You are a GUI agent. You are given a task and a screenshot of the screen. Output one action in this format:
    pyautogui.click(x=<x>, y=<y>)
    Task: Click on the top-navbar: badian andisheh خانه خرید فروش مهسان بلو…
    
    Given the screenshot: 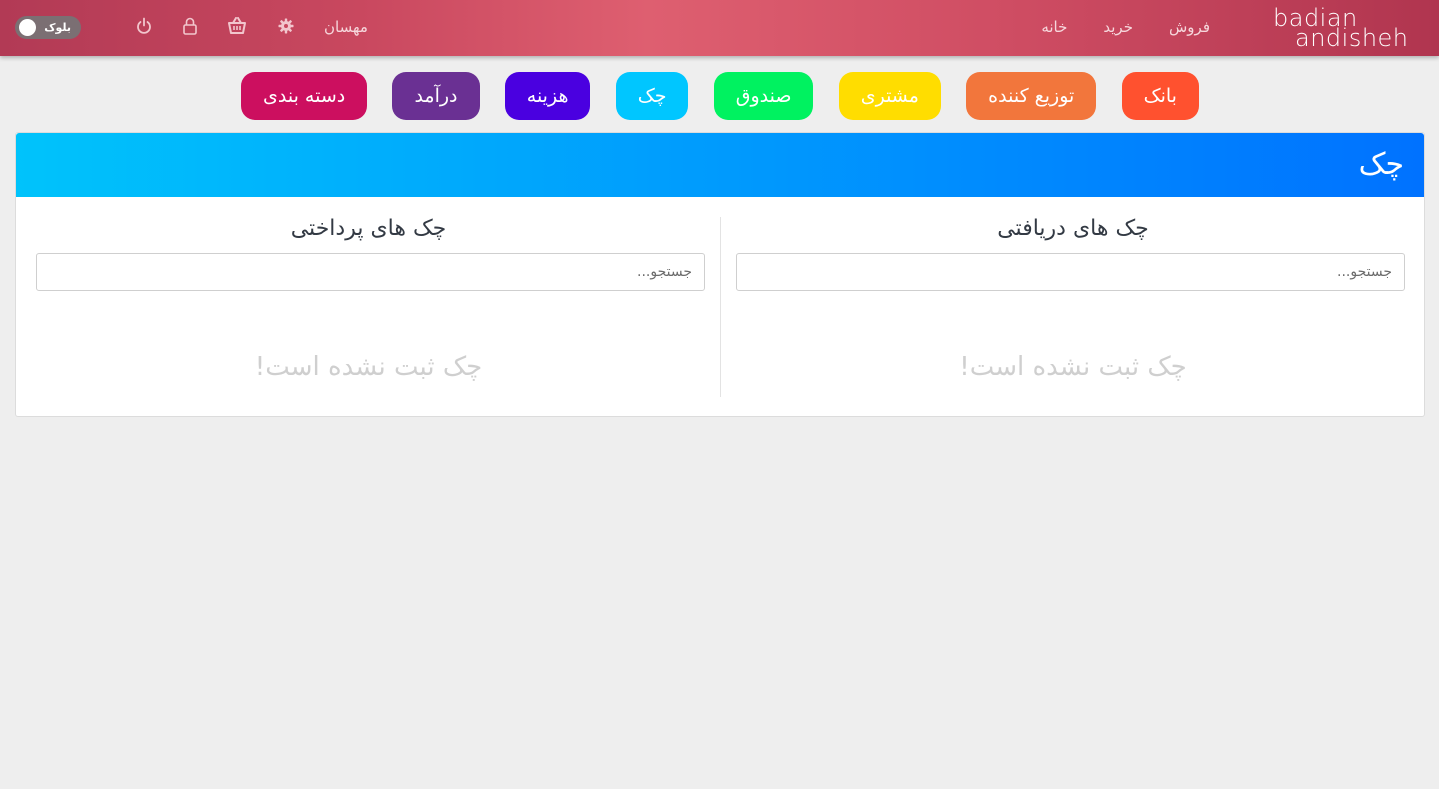 What is the action you would take?
    pyautogui.click(x=719, y=28)
    